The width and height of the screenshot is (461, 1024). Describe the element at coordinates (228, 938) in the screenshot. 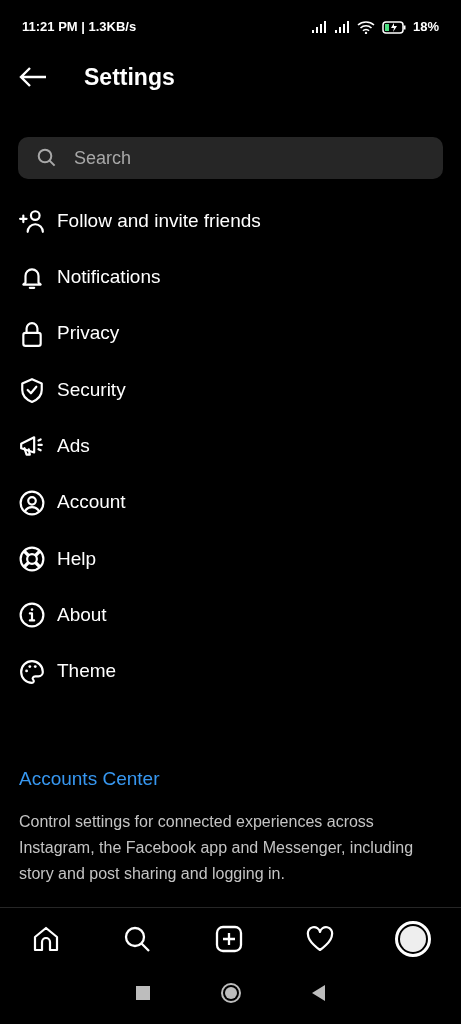

I see `plus-square-icon` at that location.